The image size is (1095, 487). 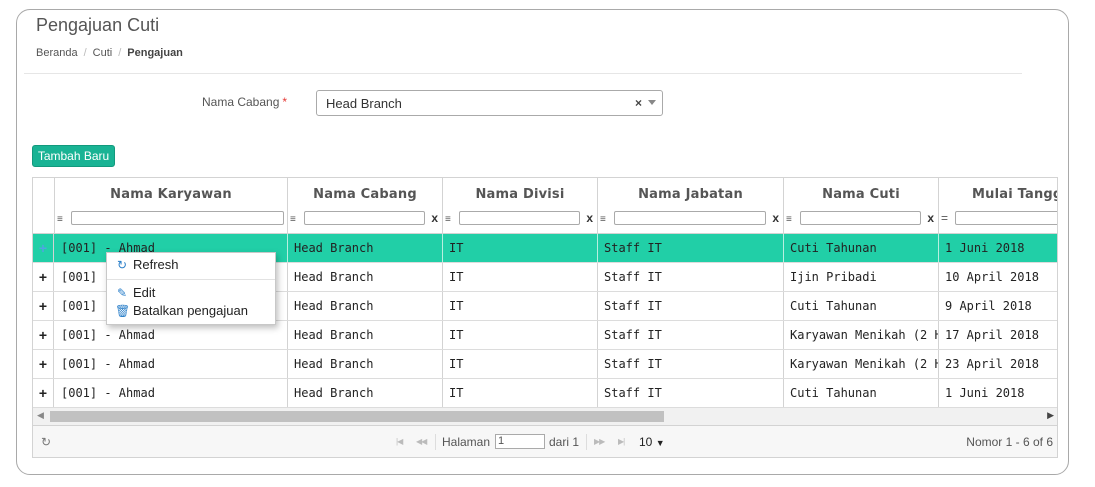 I want to click on page-count-label: dari 1, so click(x=564, y=442).